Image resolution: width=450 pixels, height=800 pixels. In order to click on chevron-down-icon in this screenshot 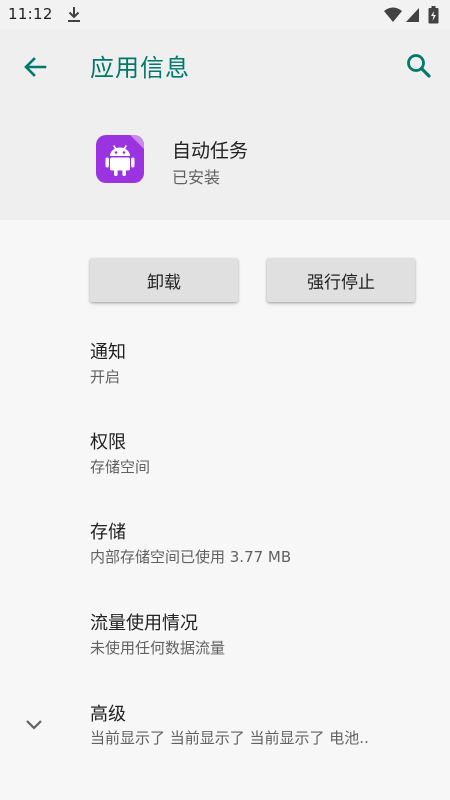, I will do `click(34, 724)`.